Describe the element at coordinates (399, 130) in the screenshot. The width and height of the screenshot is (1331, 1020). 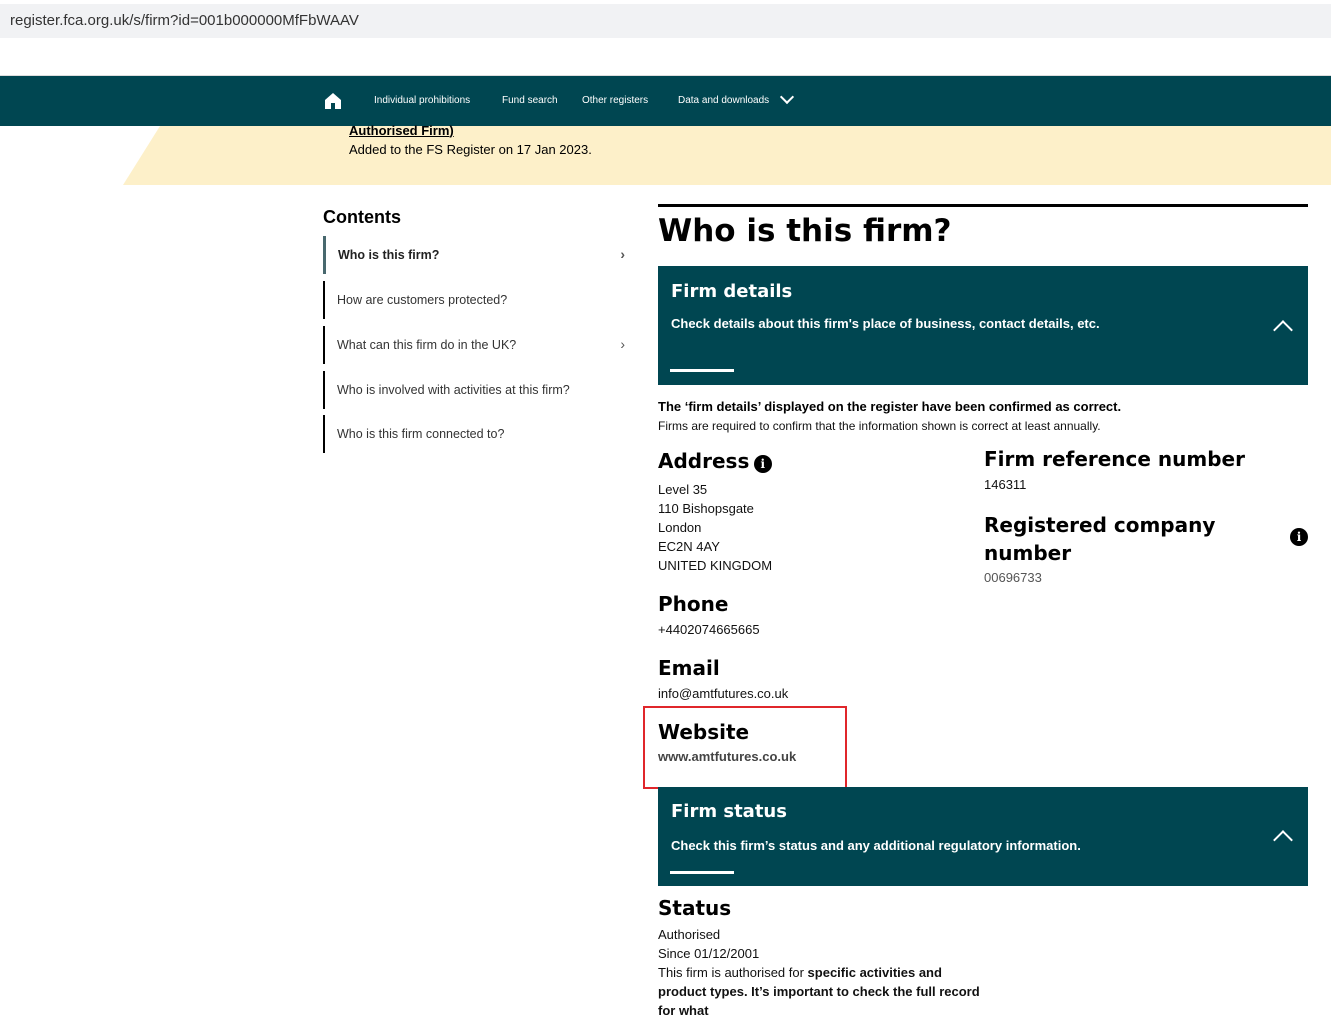
I see `authorised-firm-link: Authorised Firm` at that location.